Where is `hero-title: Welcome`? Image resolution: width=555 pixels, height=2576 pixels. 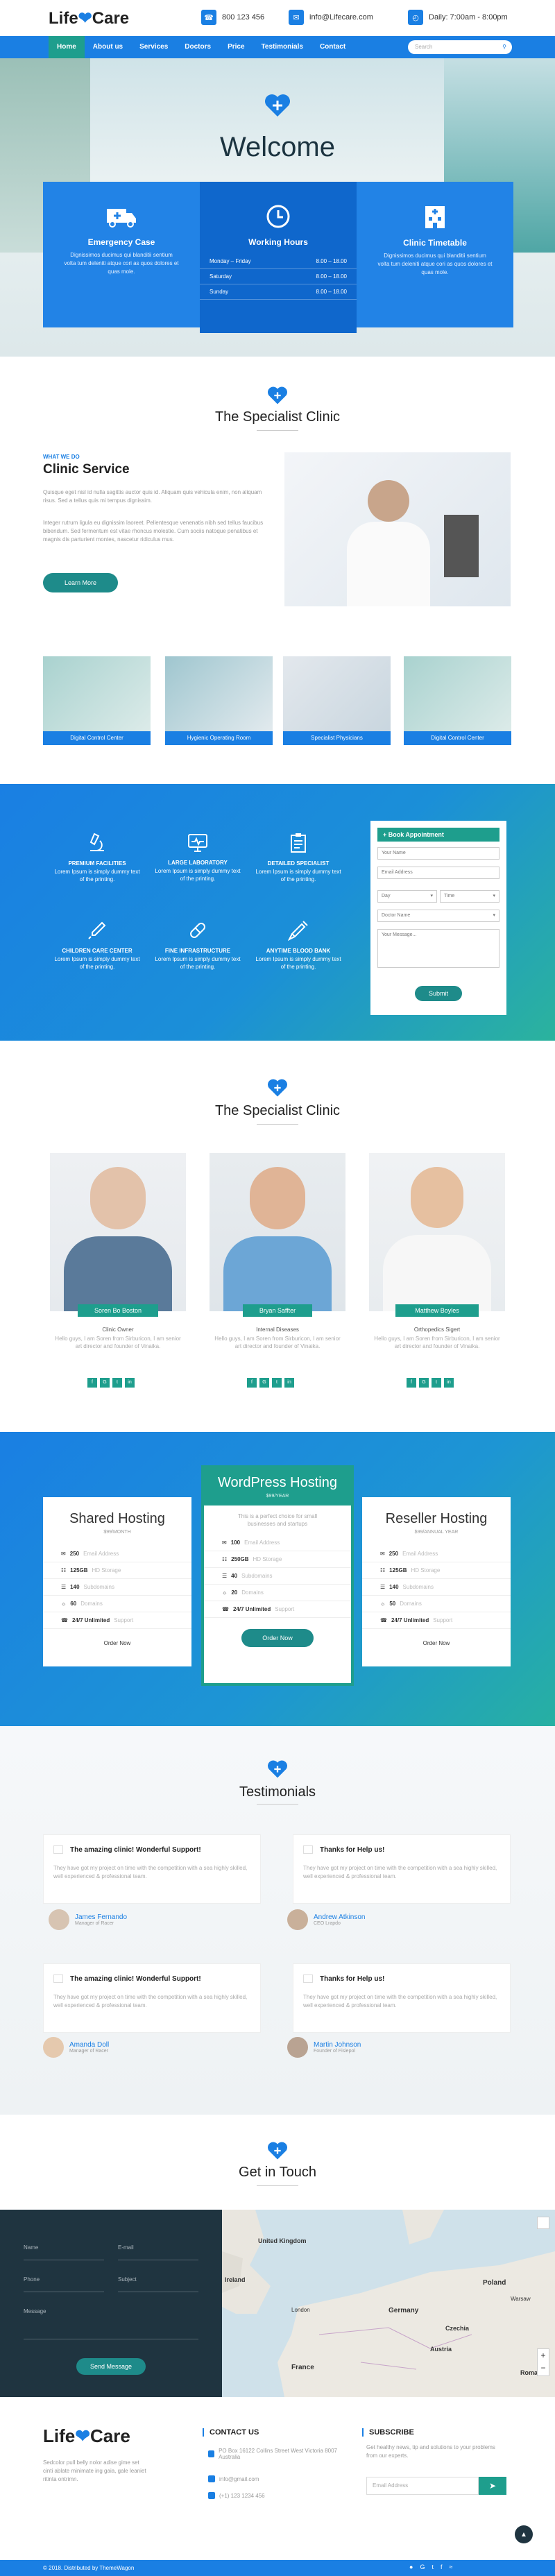
hero-title: Welcome is located at coordinates (277, 147).